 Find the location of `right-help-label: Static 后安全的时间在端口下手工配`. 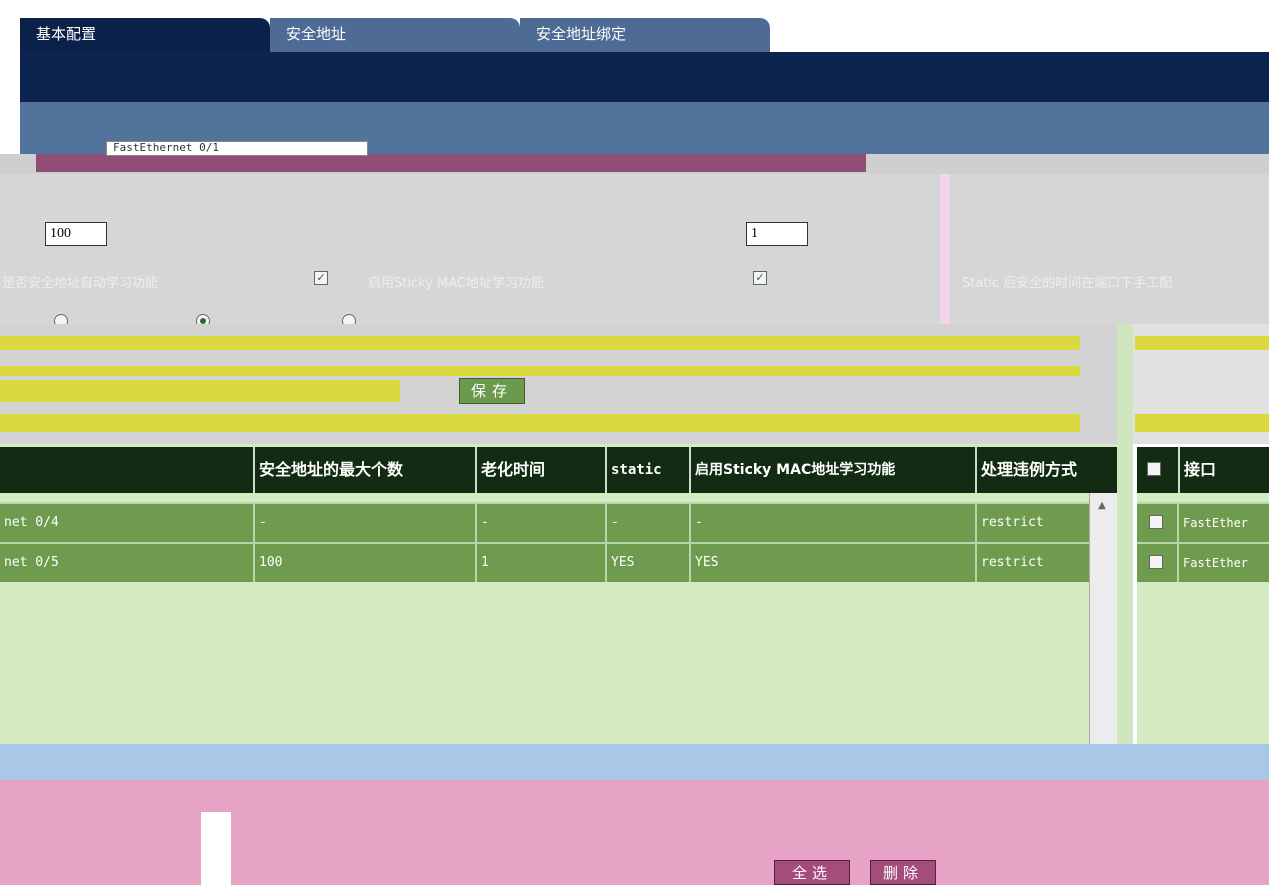

right-help-label: Static 后安全的时间在端口下手工配 is located at coordinates (1067, 283).